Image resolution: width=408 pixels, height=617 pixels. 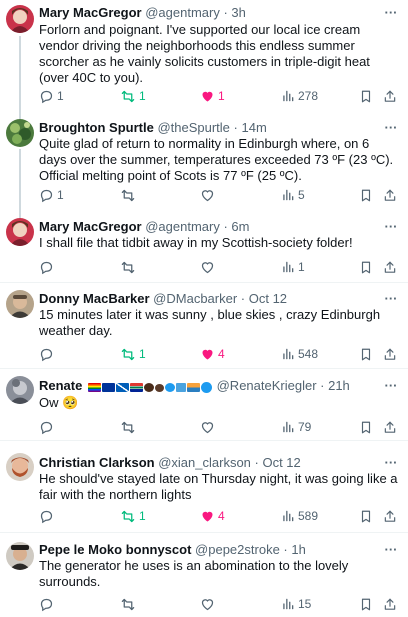 I want to click on views-button: 79, so click(x=296, y=427).